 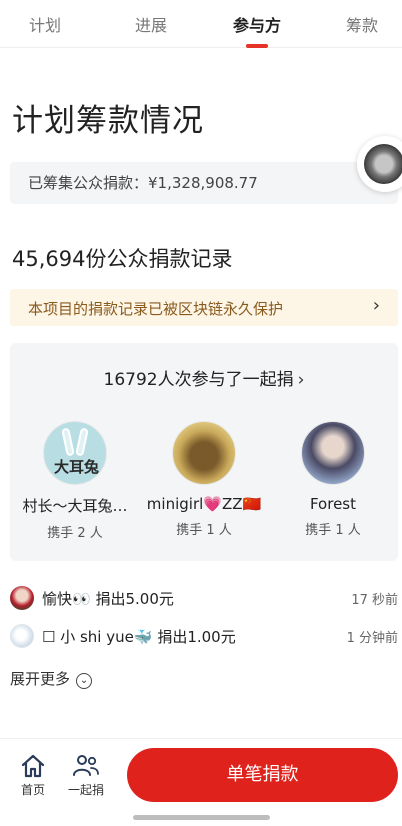 I want to click on top-tab-bar: 计划 进展 参与方 筹款, so click(x=201, y=24).